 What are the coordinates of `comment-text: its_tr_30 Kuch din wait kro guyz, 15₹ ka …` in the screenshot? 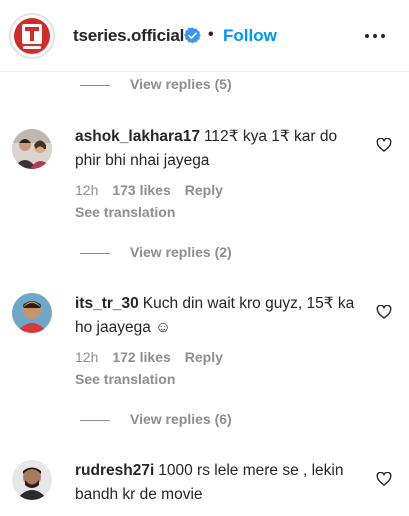 It's located at (220, 316).